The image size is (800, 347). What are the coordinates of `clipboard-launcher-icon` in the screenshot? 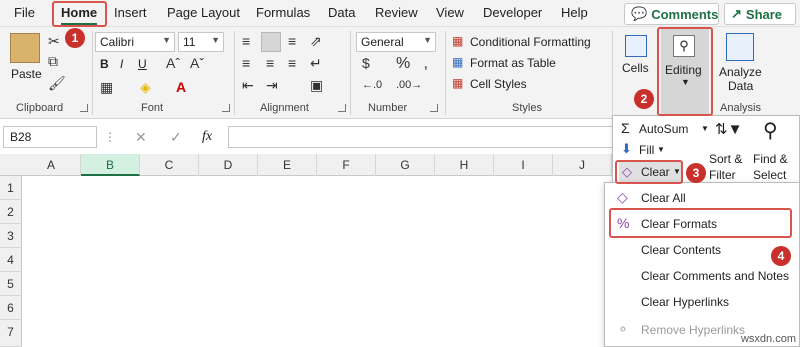 It's located at (84, 108).